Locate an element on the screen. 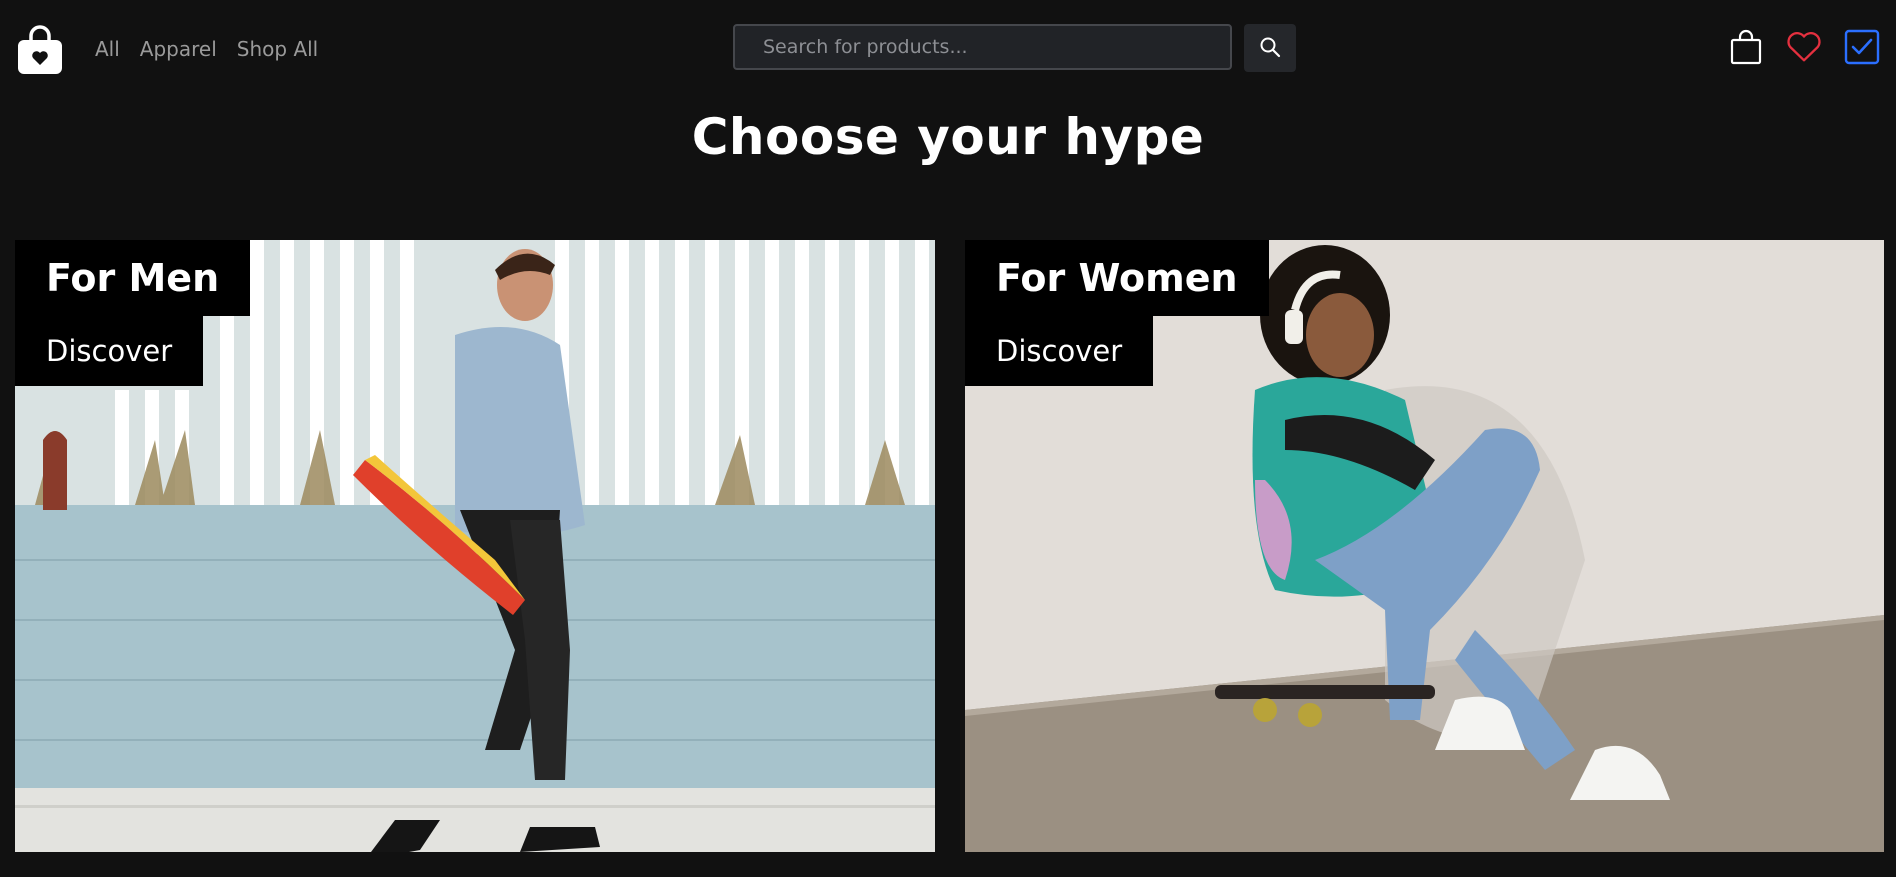  card-title: For Men is located at coordinates (133, 278).